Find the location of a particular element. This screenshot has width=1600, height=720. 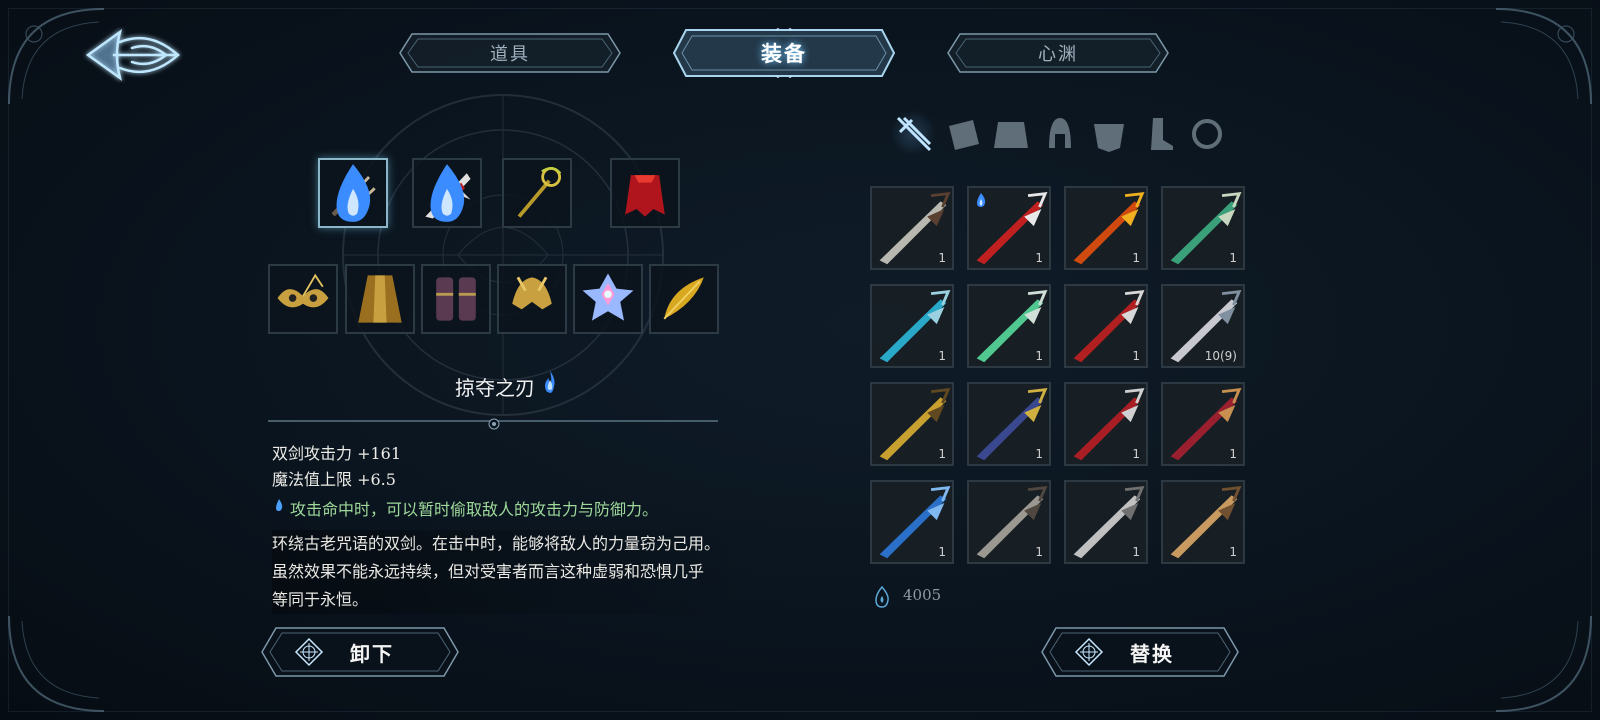

helmet-category-icon is located at coordinates (1060, 133).